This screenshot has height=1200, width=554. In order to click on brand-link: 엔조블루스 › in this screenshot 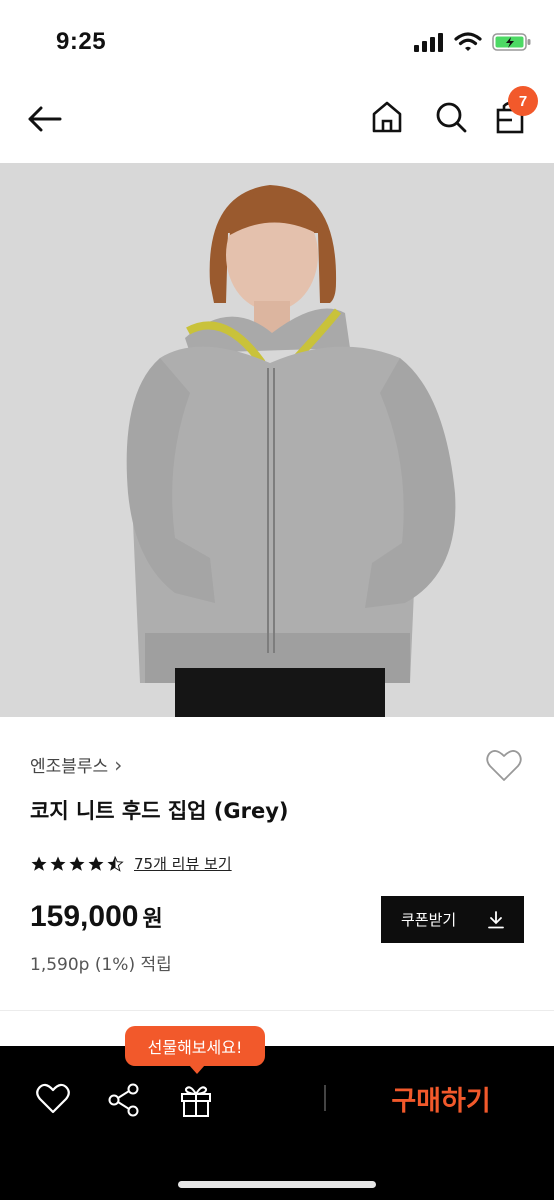, I will do `click(76, 765)`.